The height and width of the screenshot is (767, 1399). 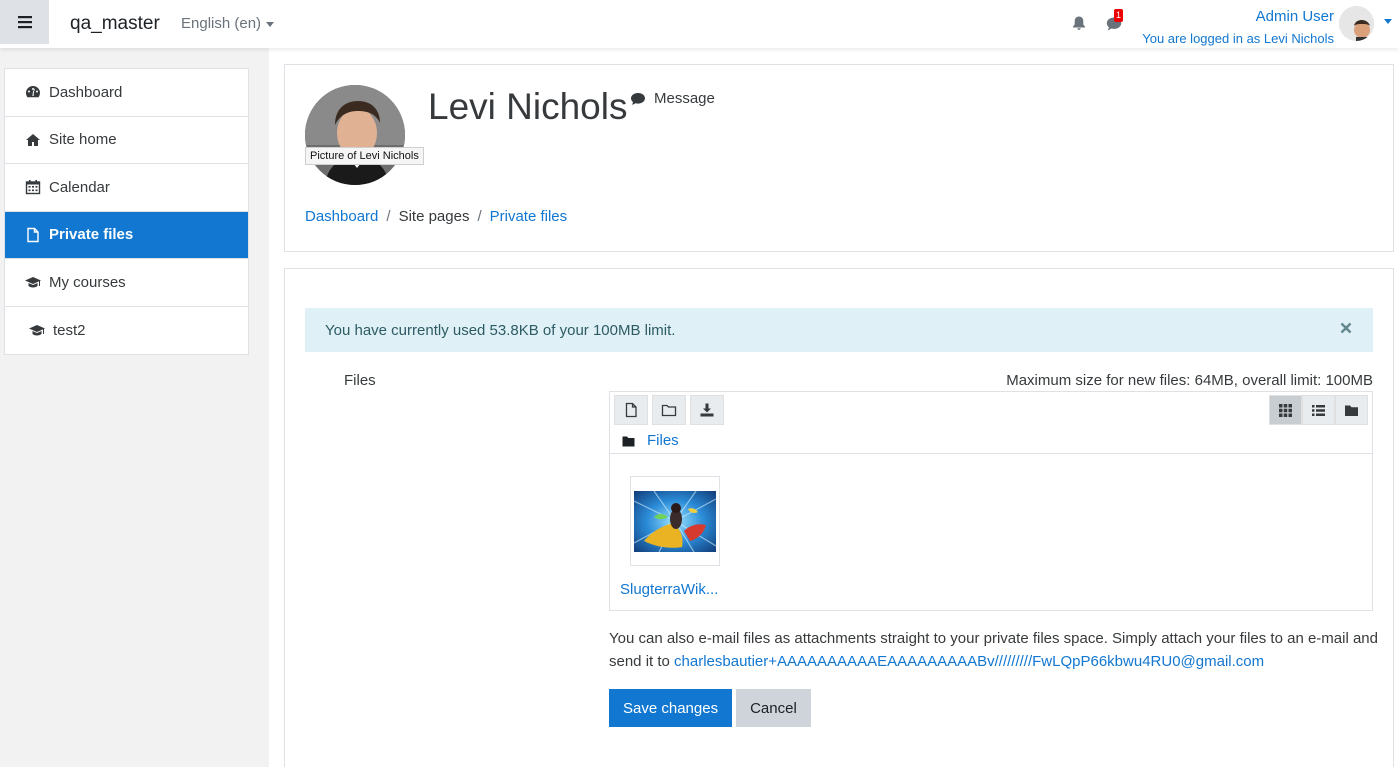 What do you see at coordinates (773, 708) in the screenshot?
I see `cancel-button: Cancel` at bounding box center [773, 708].